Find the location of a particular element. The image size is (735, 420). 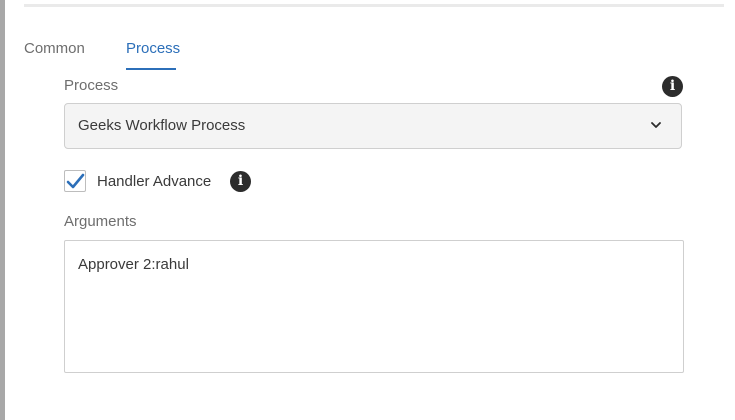

process-select: Geeks Workflow Process is located at coordinates (373, 126).